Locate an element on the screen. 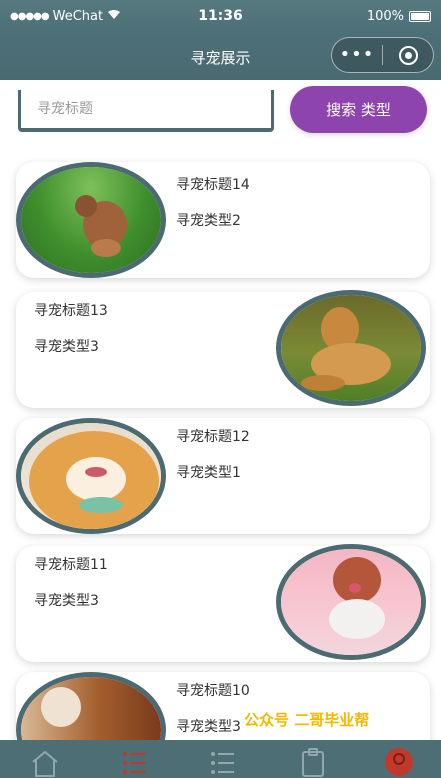 This screenshot has height=778, width=441. shiba-inu-image is located at coordinates (91, 476).